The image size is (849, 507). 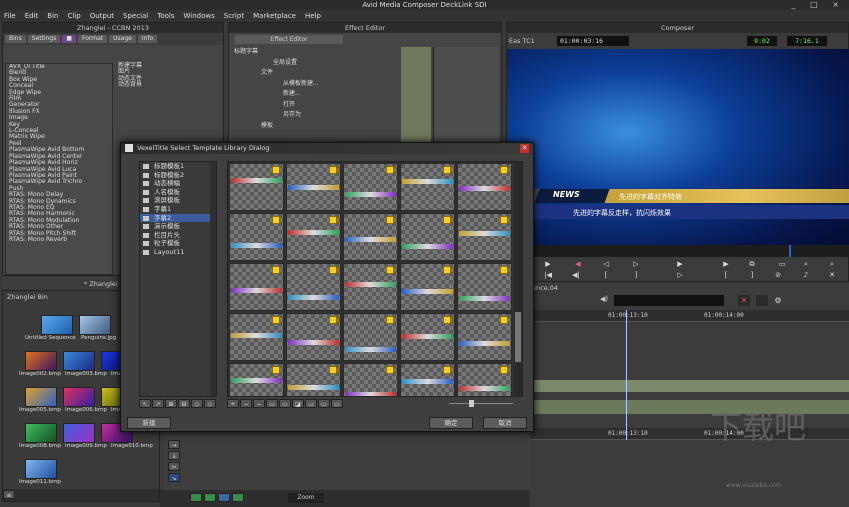 What do you see at coordinates (636, 264) in the screenshot?
I see `step-forward-icon: ▷` at bounding box center [636, 264].